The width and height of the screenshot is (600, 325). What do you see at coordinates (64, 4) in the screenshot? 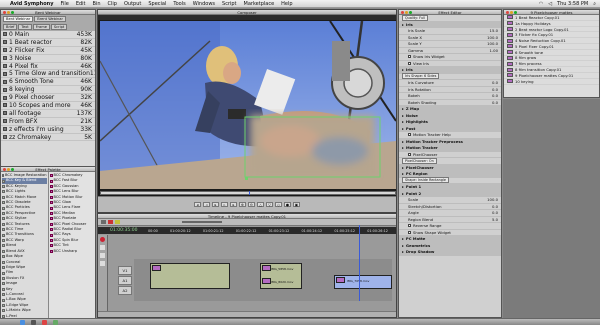
I see `menu-file: File` at bounding box center [64, 4].